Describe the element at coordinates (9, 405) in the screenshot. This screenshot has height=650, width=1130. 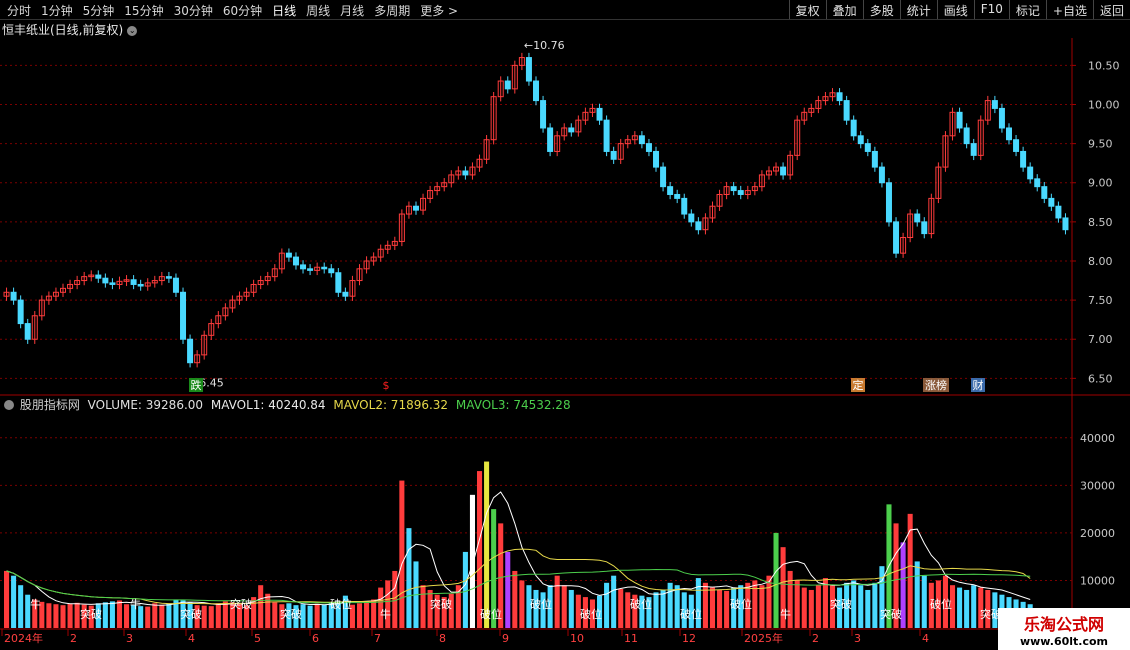
I see `indicator-settings-icon` at that location.